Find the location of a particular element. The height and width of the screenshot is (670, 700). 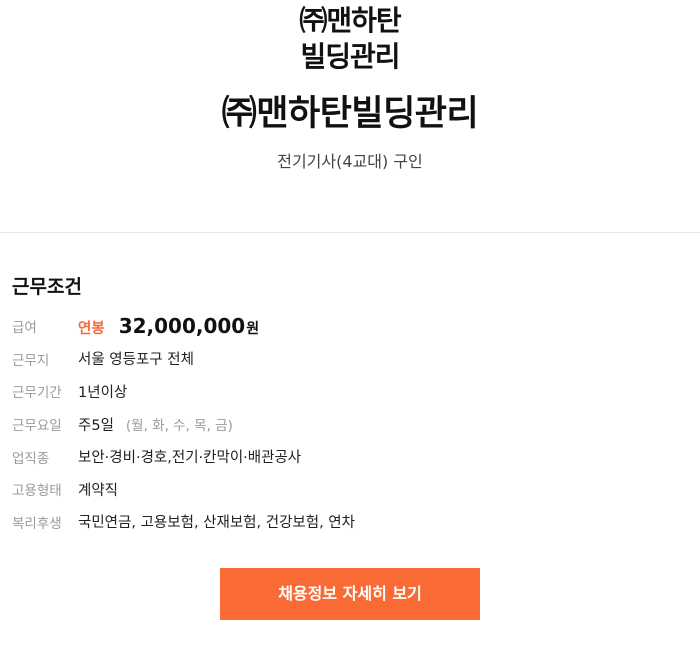

days-value: 주5일 (월, 화, 수, 목, 금) is located at coordinates (155, 424).